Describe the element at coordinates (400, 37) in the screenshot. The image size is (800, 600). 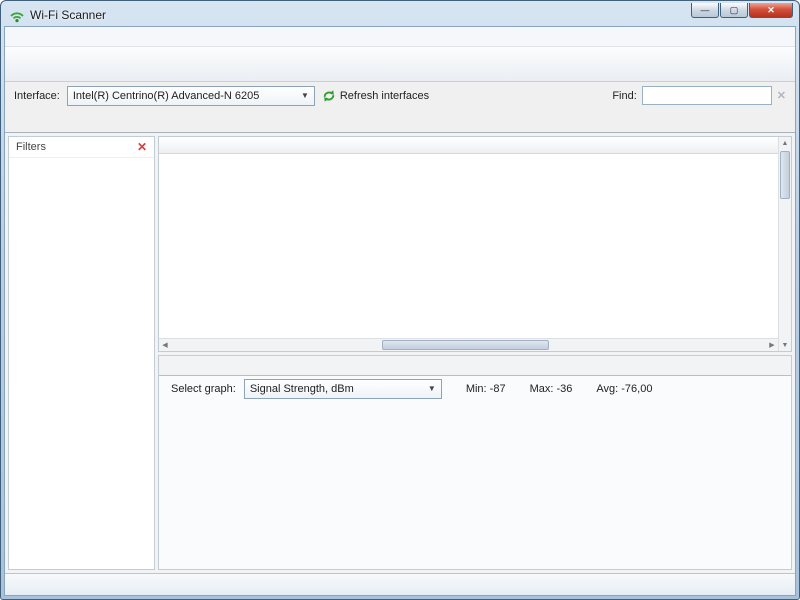
I see `menu-bar` at that location.